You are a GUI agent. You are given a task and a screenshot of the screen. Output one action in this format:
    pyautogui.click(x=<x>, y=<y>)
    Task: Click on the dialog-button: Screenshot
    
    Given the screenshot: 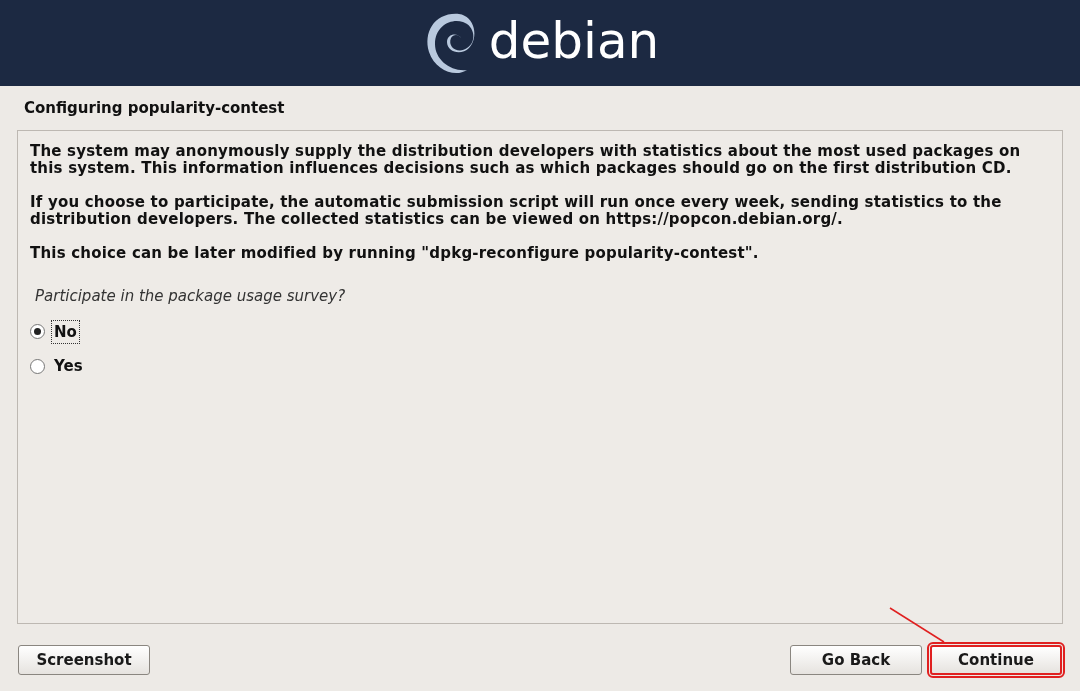 What is the action you would take?
    pyautogui.click(x=84, y=660)
    